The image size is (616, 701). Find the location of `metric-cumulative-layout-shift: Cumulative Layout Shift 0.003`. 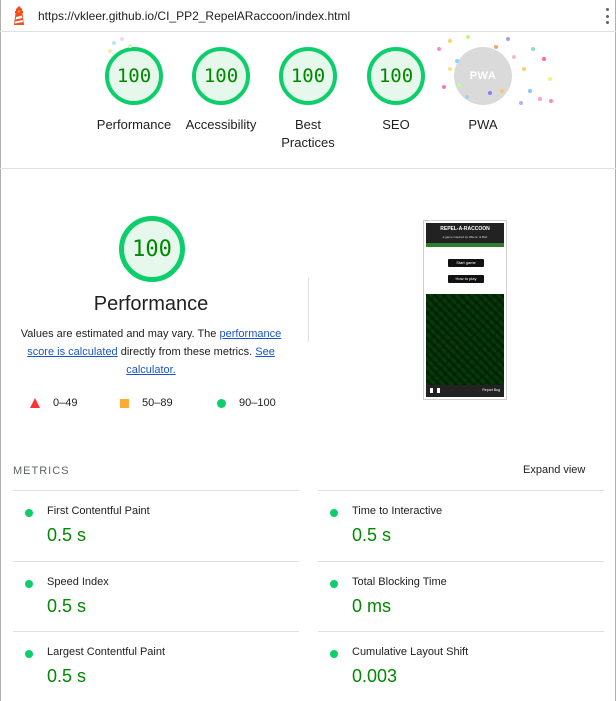

metric-cumulative-layout-shift: Cumulative Layout Shift 0.003 is located at coordinates (458, 667).